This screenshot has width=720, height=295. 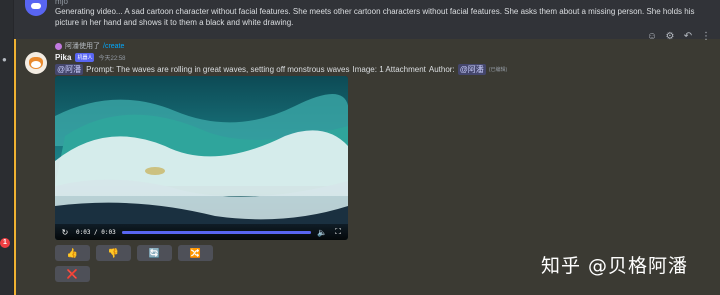 I want to click on edited-label: (已编辑), so click(x=498, y=70).